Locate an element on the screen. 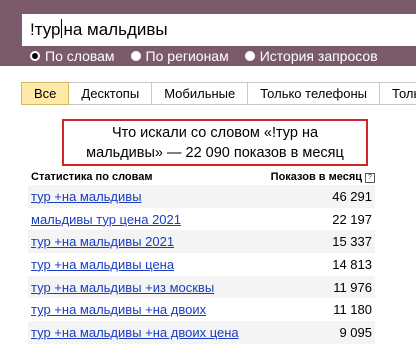 The width and height of the screenshot is (416, 360). impressions-count: 46 291 is located at coordinates (352, 196).